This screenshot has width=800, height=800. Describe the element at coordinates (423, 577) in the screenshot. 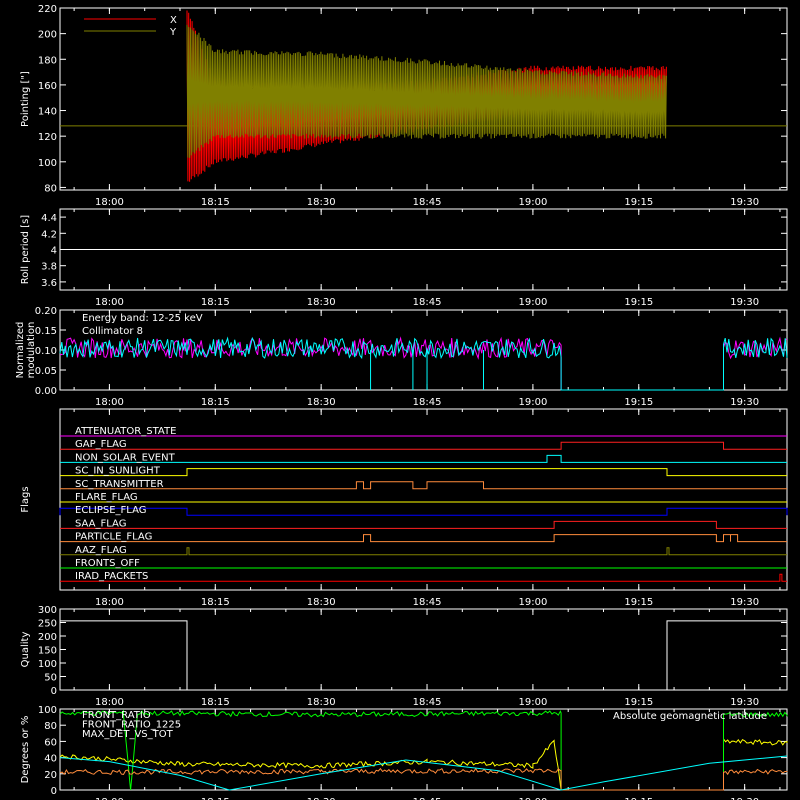

I see `flag-line-irad-packets` at that location.